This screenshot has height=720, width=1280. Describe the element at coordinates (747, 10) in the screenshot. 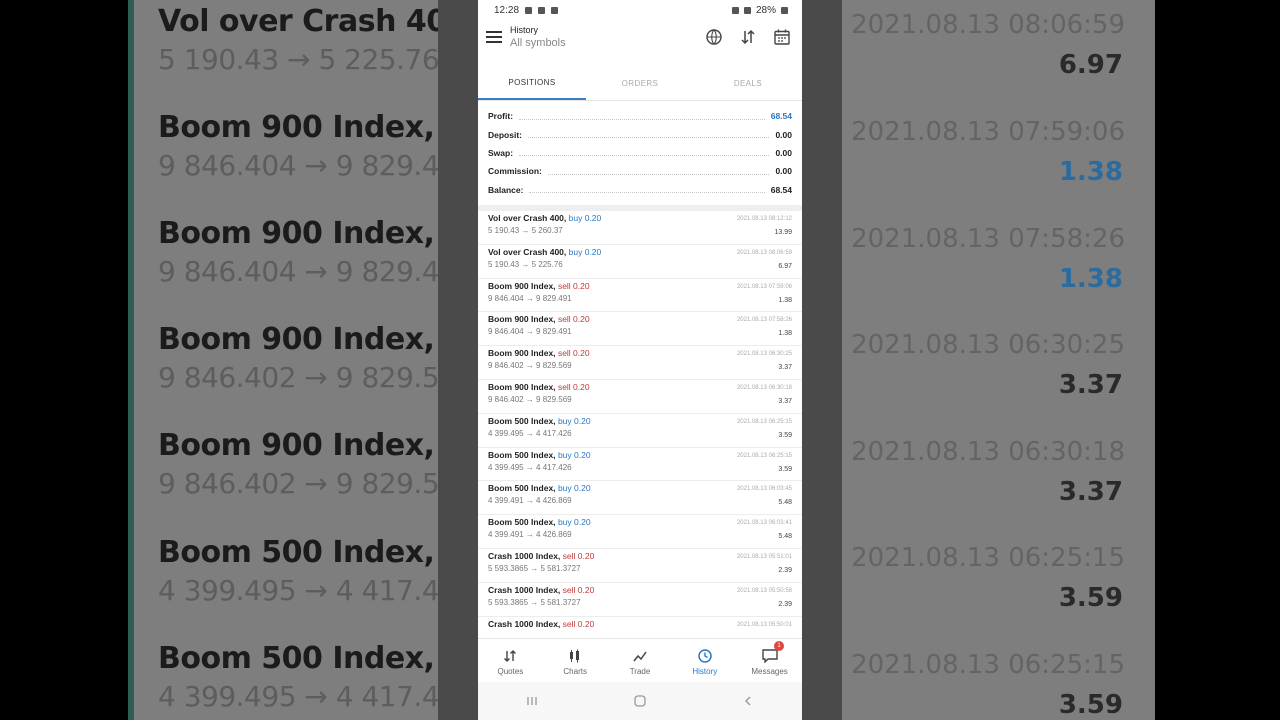

I see `signal-icon` at that location.